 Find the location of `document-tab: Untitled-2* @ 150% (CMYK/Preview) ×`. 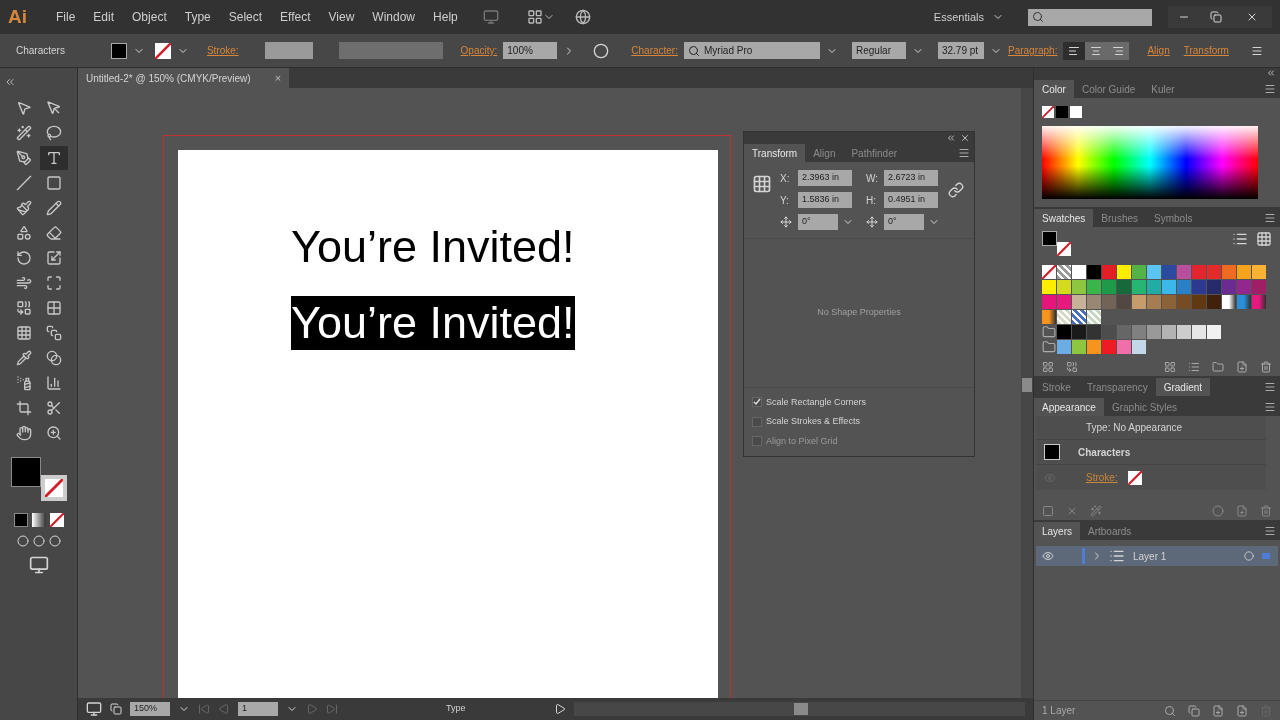

document-tab: Untitled-2* @ 150% (CMYK/Preview) × is located at coordinates (184, 78).